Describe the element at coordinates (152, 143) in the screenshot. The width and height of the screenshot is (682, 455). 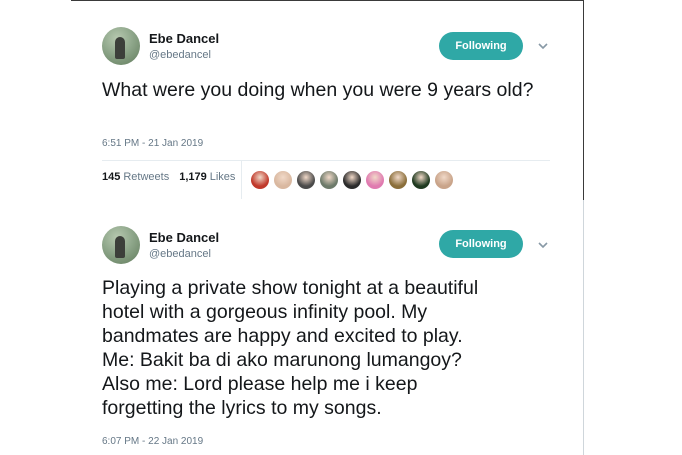
I see `tweet-timestamp: 6:51 PM - 21 Jan 2019` at that location.